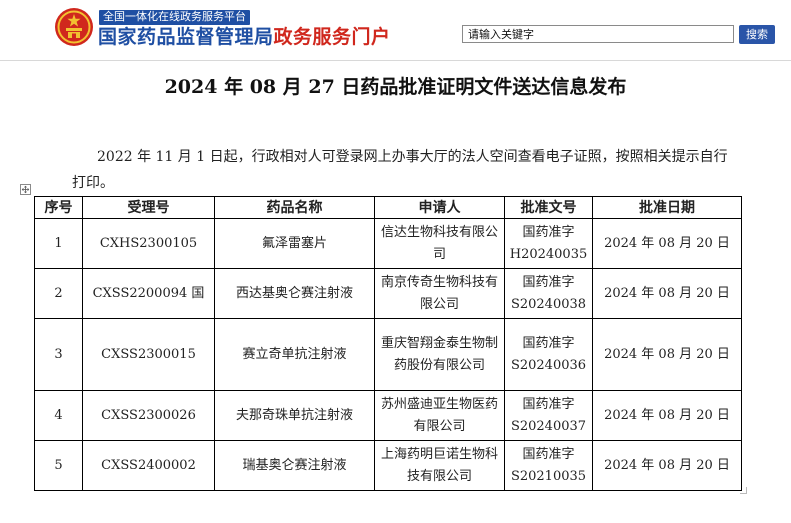  What do you see at coordinates (294, 465) in the screenshot?
I see `cell-drug-name: 瑞基奥仑赛注射液` at bounding box center [294, 465].